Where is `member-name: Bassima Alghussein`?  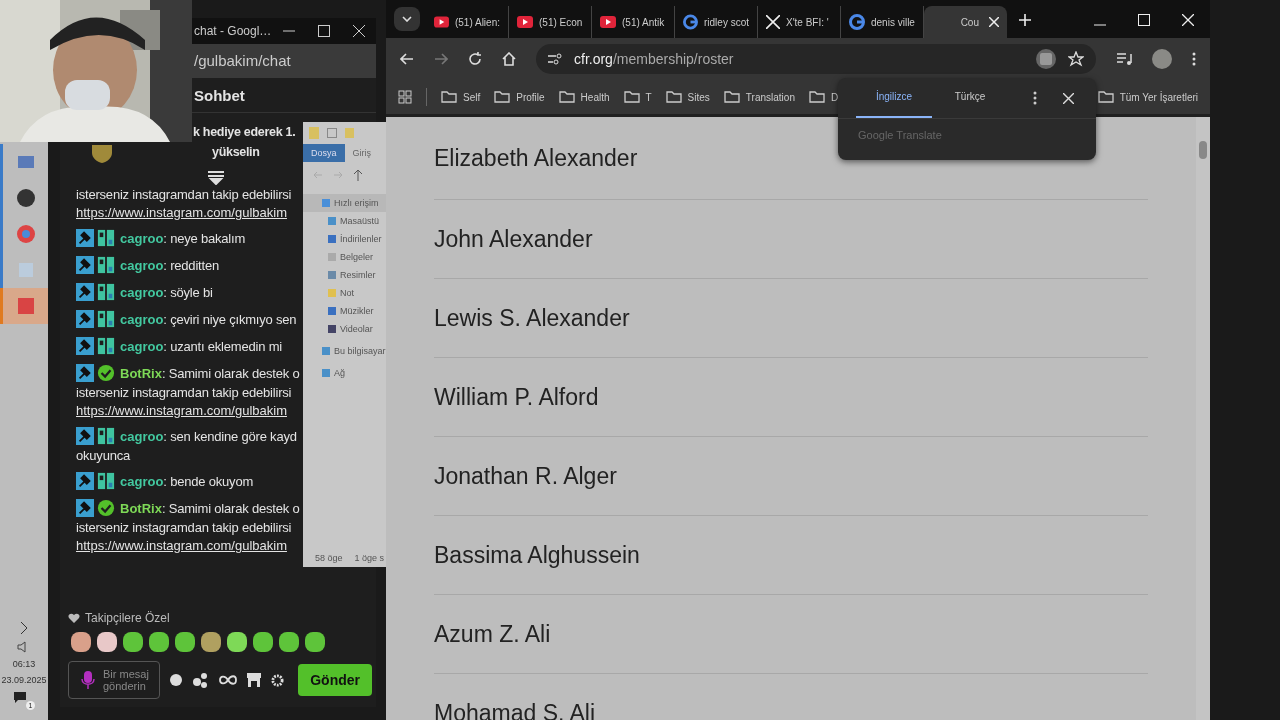 member-name: Bassima Alghussein is located at coordinates (537, 555).